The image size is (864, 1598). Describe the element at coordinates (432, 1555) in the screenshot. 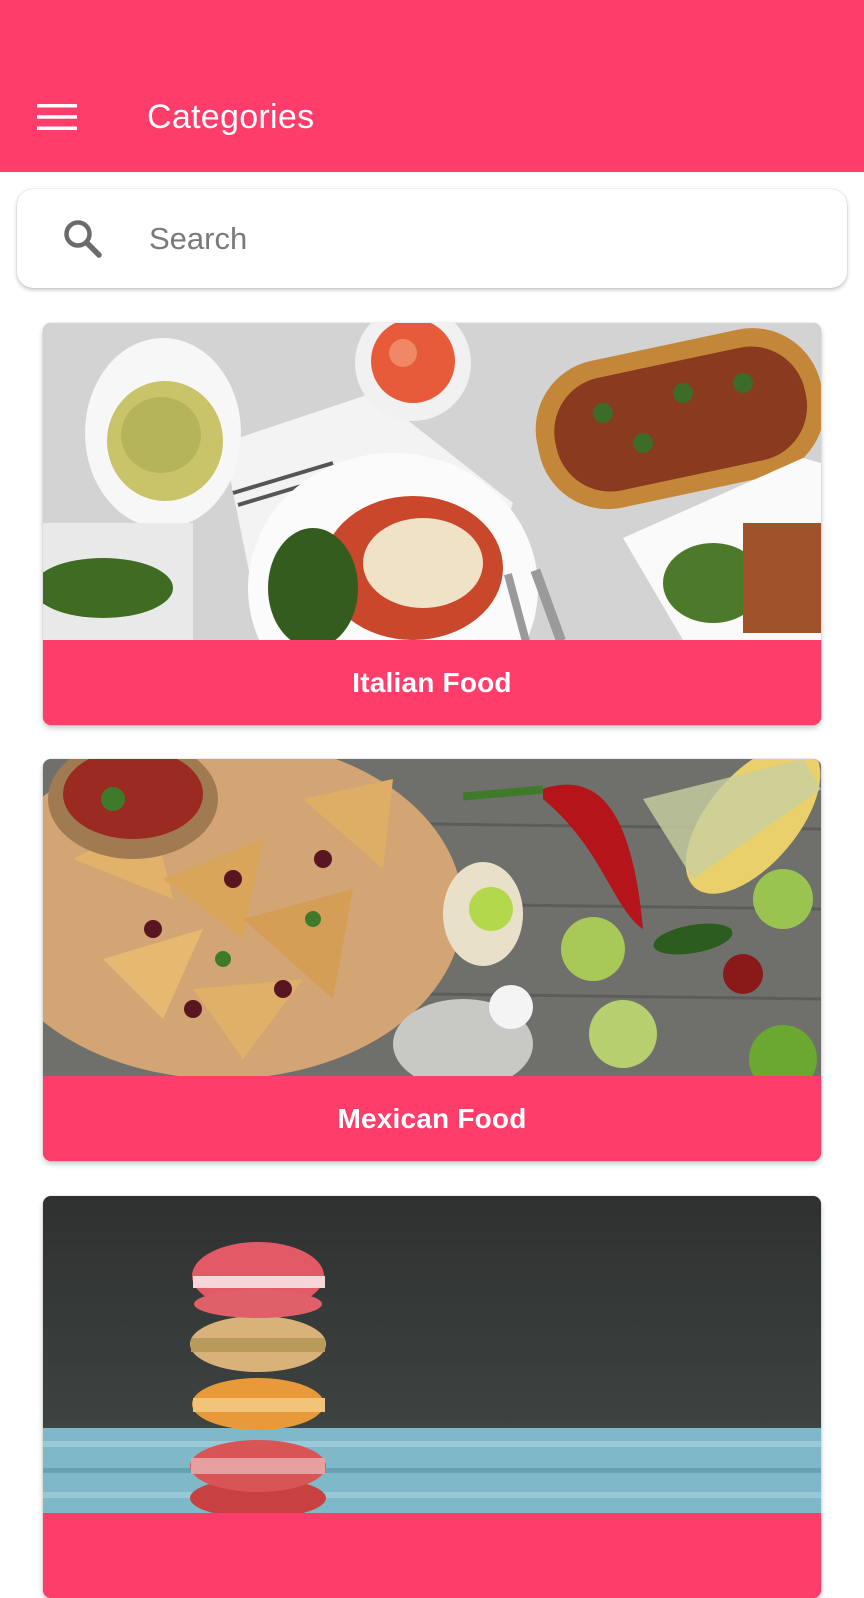

I see `category-label` at that location.